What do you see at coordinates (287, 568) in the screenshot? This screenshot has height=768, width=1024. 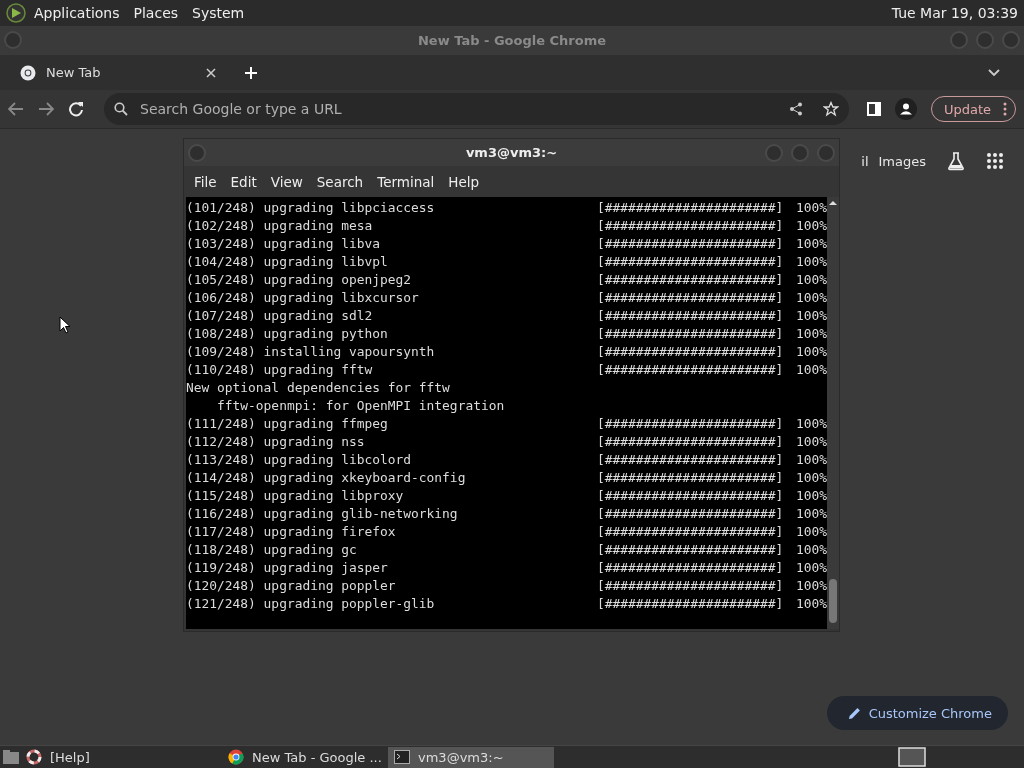 I see `terminal-line: (119/248) upgrading jasper` at bounding box center [287, 568].